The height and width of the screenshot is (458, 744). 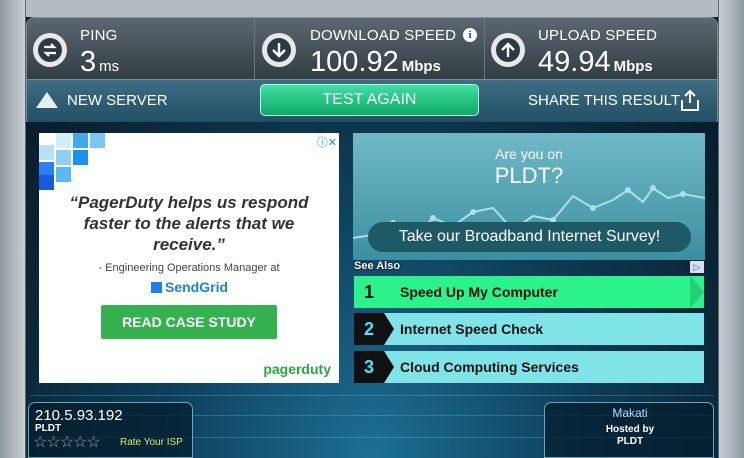 I want to click on hosted-by-label: Hosted by, so click(x=630, y=429).